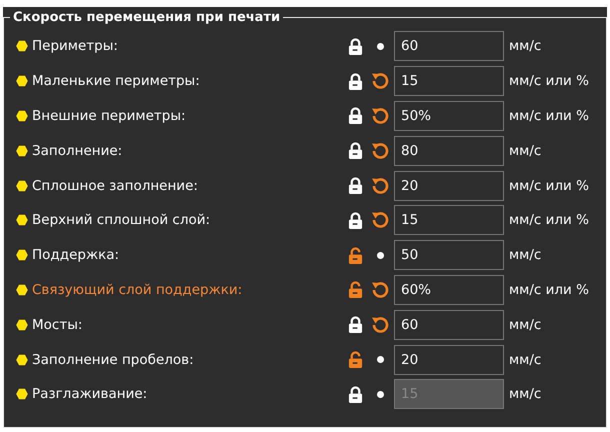 This screenshot has height=432, width=610. What do you see at coordinates (115, 186) in the screenshot?
I see `setting-label: Сплошное заполнение:` at bounding box center [115, 186].